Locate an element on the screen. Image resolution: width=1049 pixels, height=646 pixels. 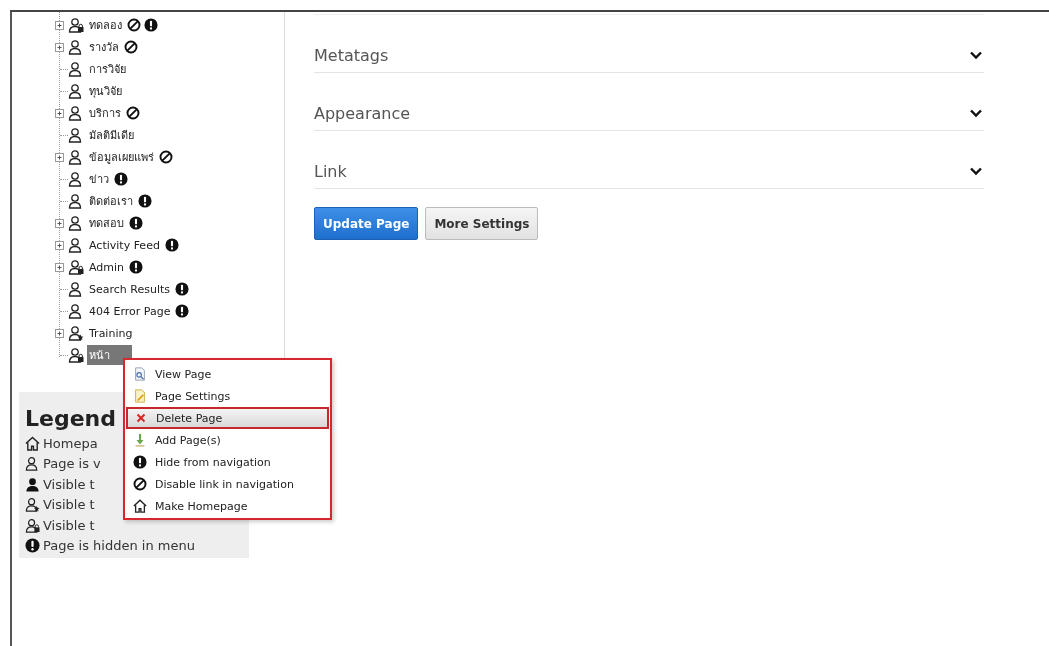
tree-item: Admin is located at coordinates (107, 267).